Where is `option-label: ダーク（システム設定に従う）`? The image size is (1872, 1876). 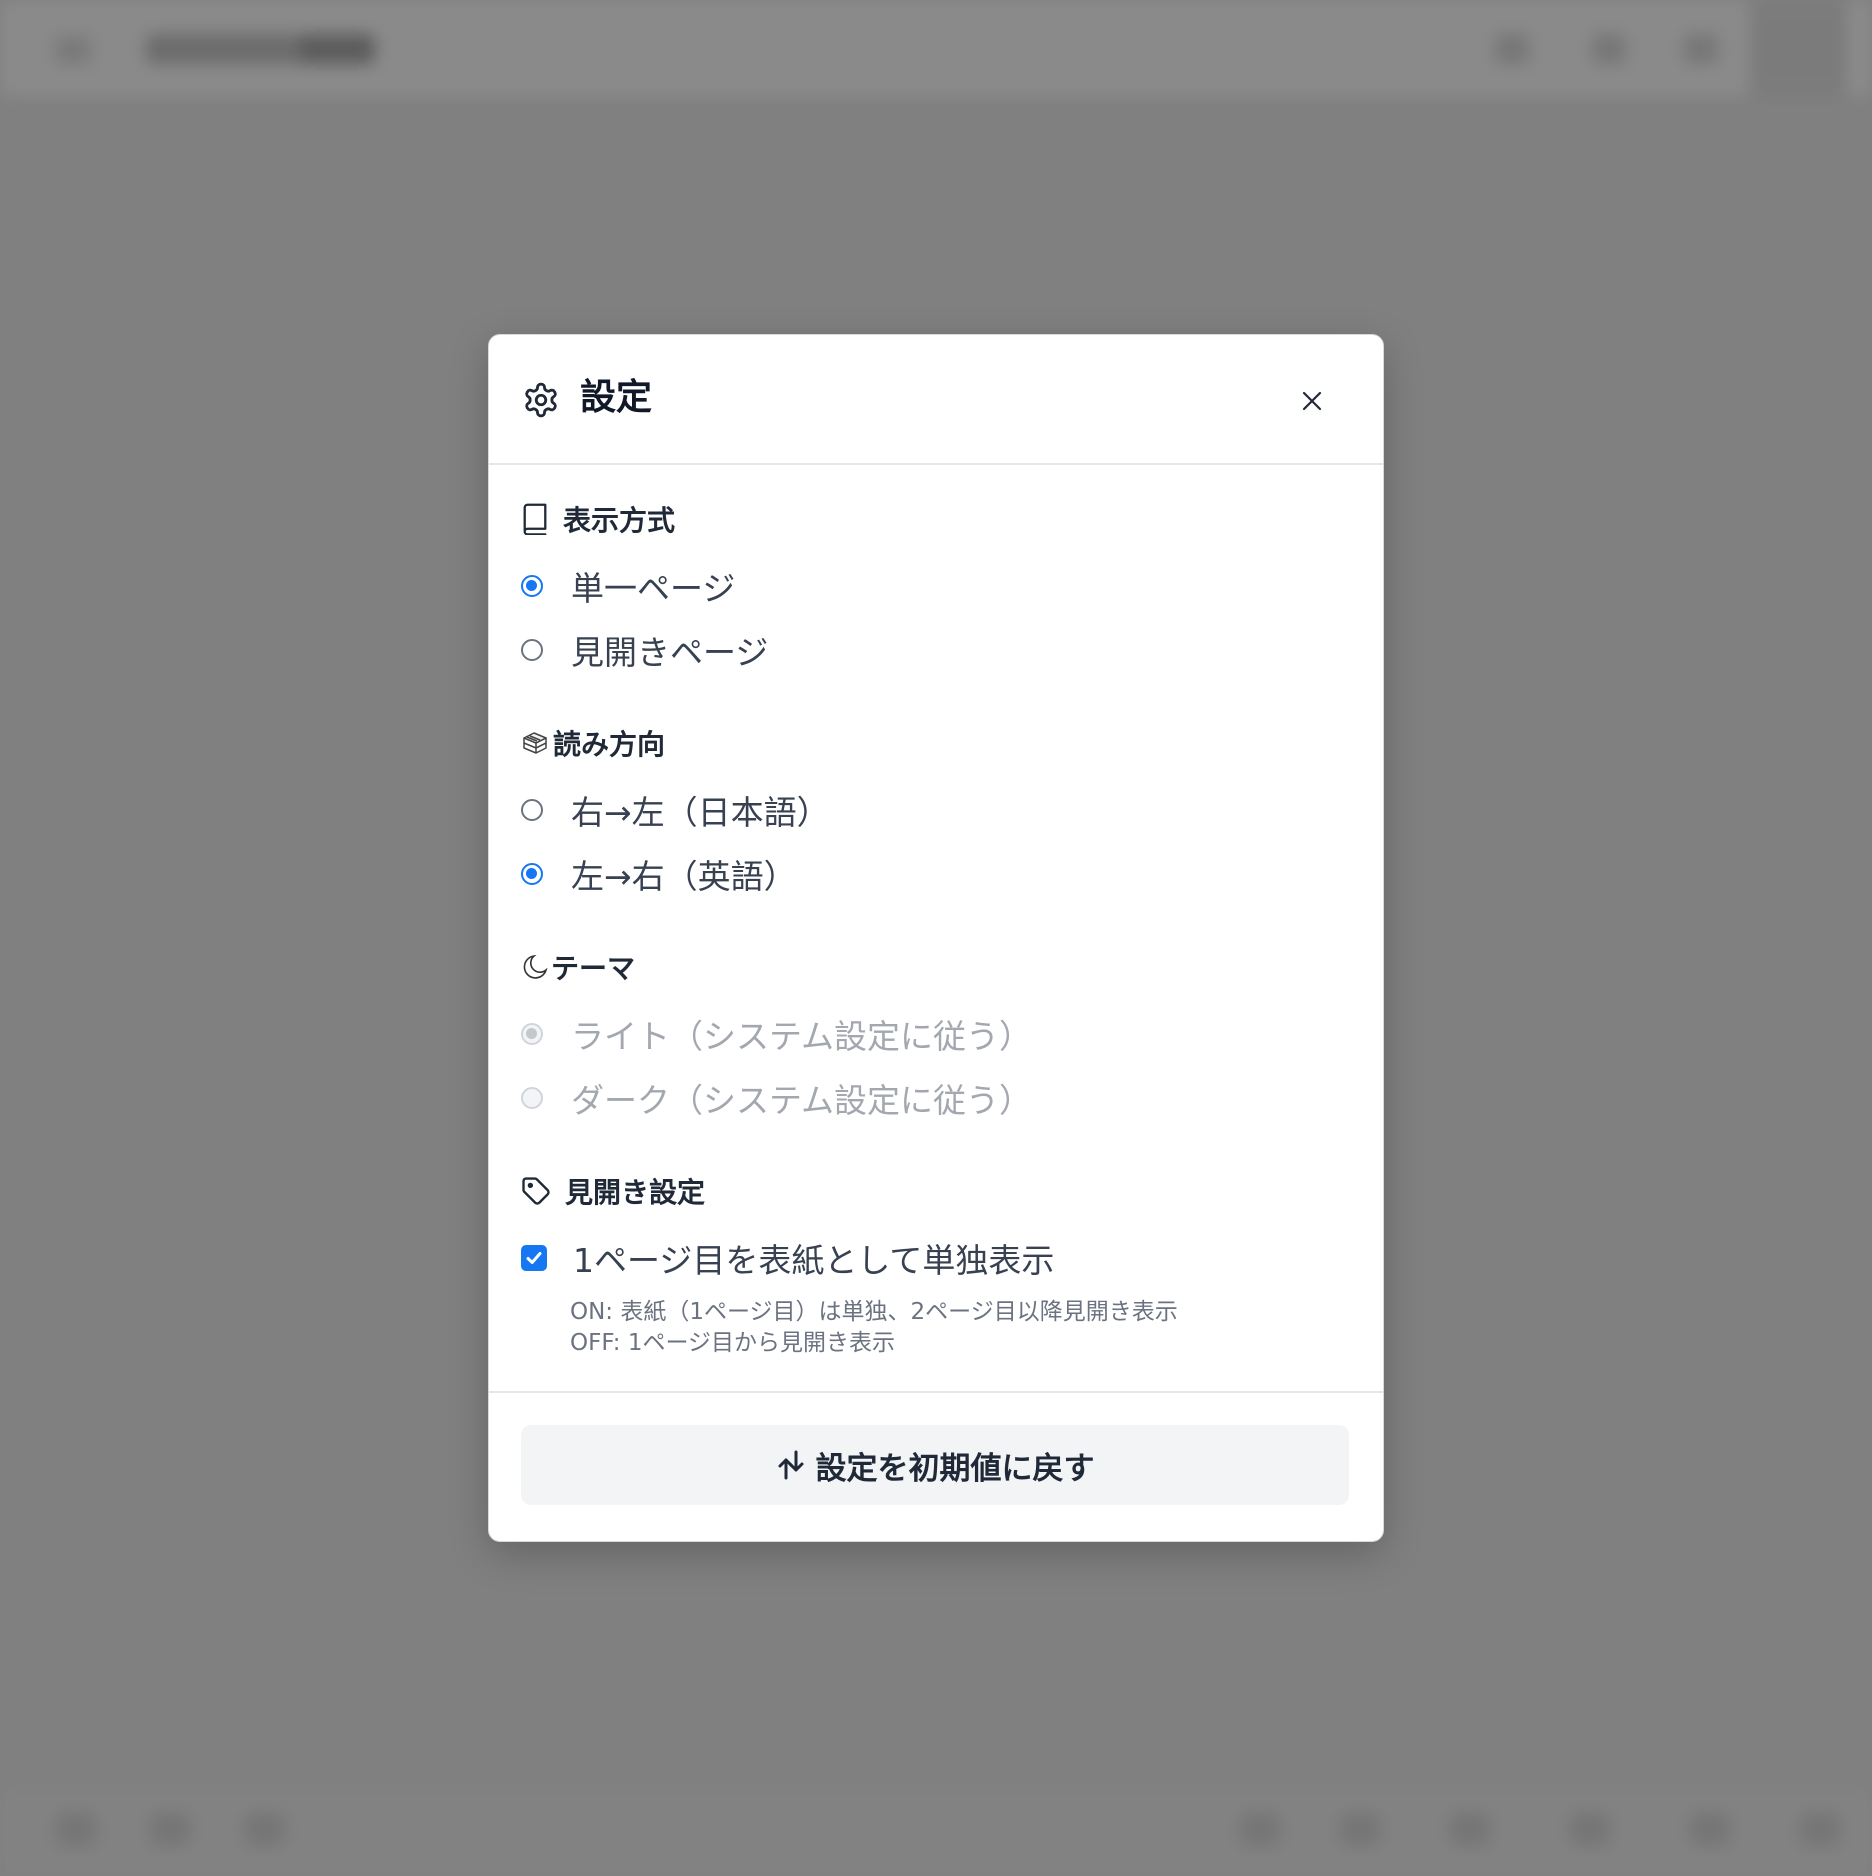 option-label: ダーク（システム設定に従う） is located at coordinates (802, 1100).